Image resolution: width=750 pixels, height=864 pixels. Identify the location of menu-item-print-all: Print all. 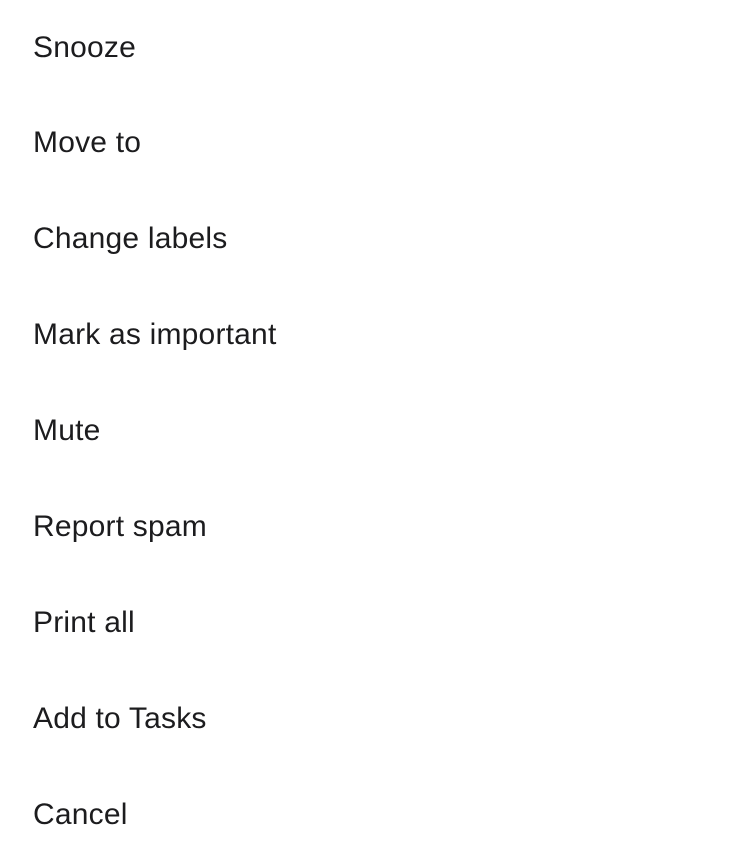
(375, 623).